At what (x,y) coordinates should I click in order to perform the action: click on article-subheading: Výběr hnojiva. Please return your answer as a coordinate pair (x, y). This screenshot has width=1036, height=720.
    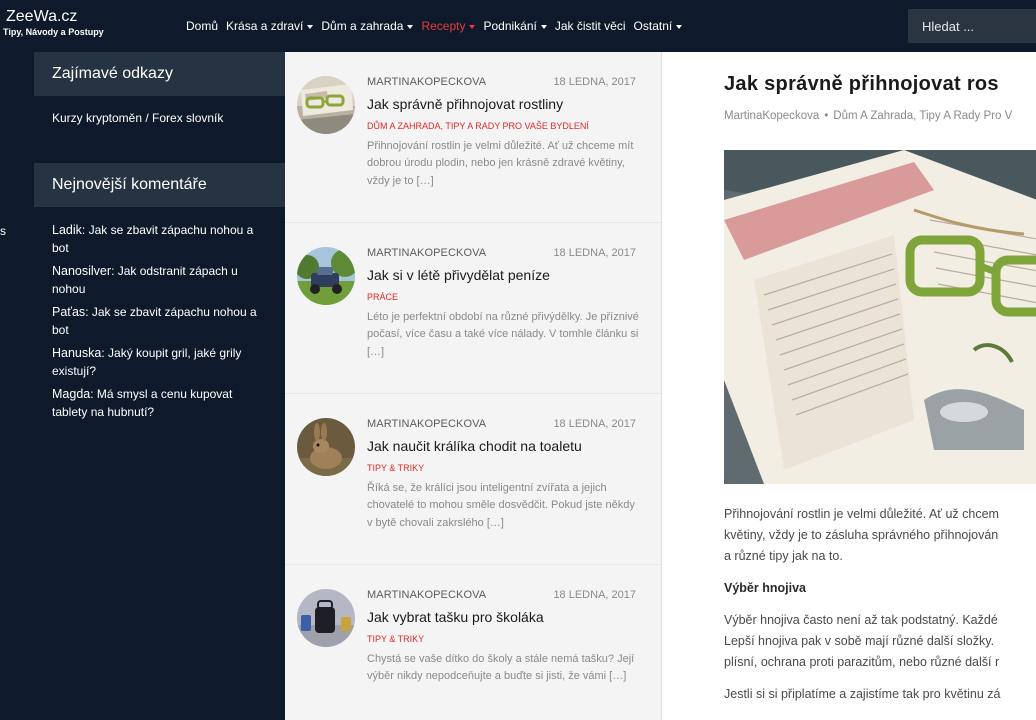
    Looking at the image, I should click on (765, 588).